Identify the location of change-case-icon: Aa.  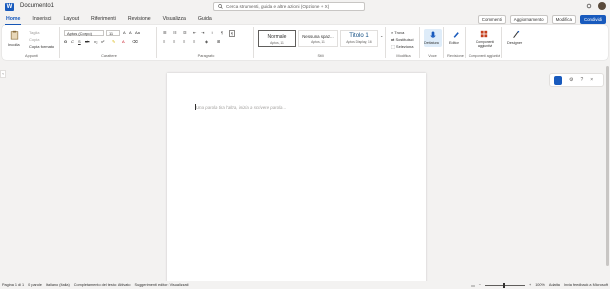
(137, 32).